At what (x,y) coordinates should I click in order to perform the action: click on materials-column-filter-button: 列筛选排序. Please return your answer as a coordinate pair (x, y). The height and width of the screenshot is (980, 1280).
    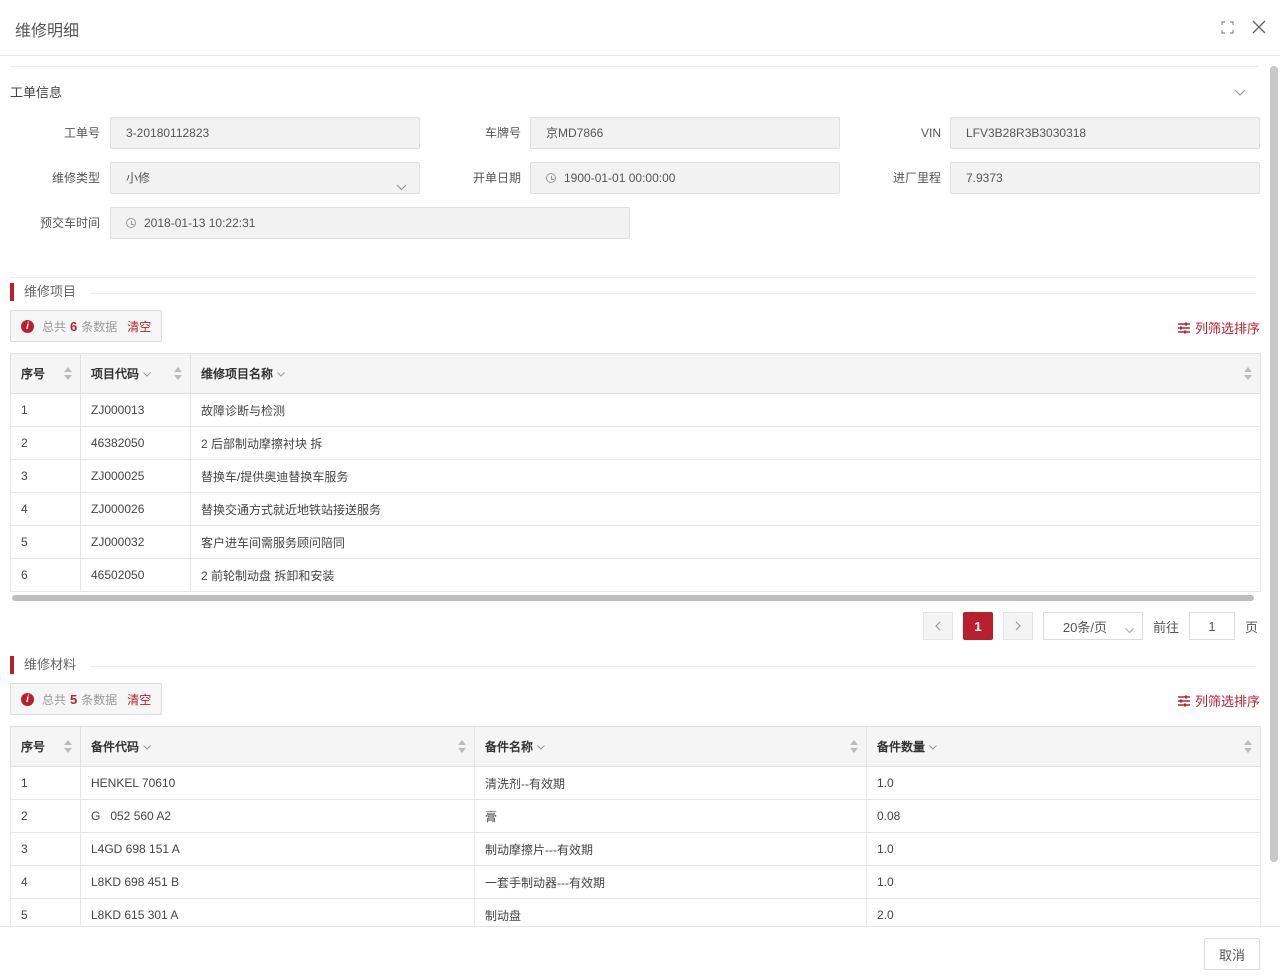
    Looking at the image, I should click on (1218, 700).